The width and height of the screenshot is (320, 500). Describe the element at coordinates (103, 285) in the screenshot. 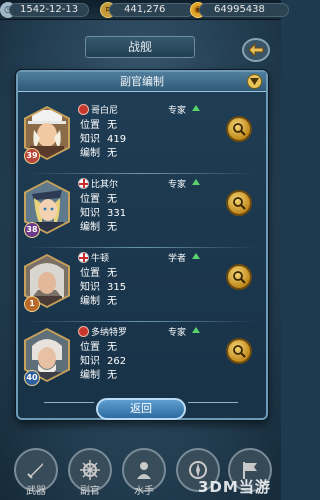

I see `stat-row: 知识 315` at that location.